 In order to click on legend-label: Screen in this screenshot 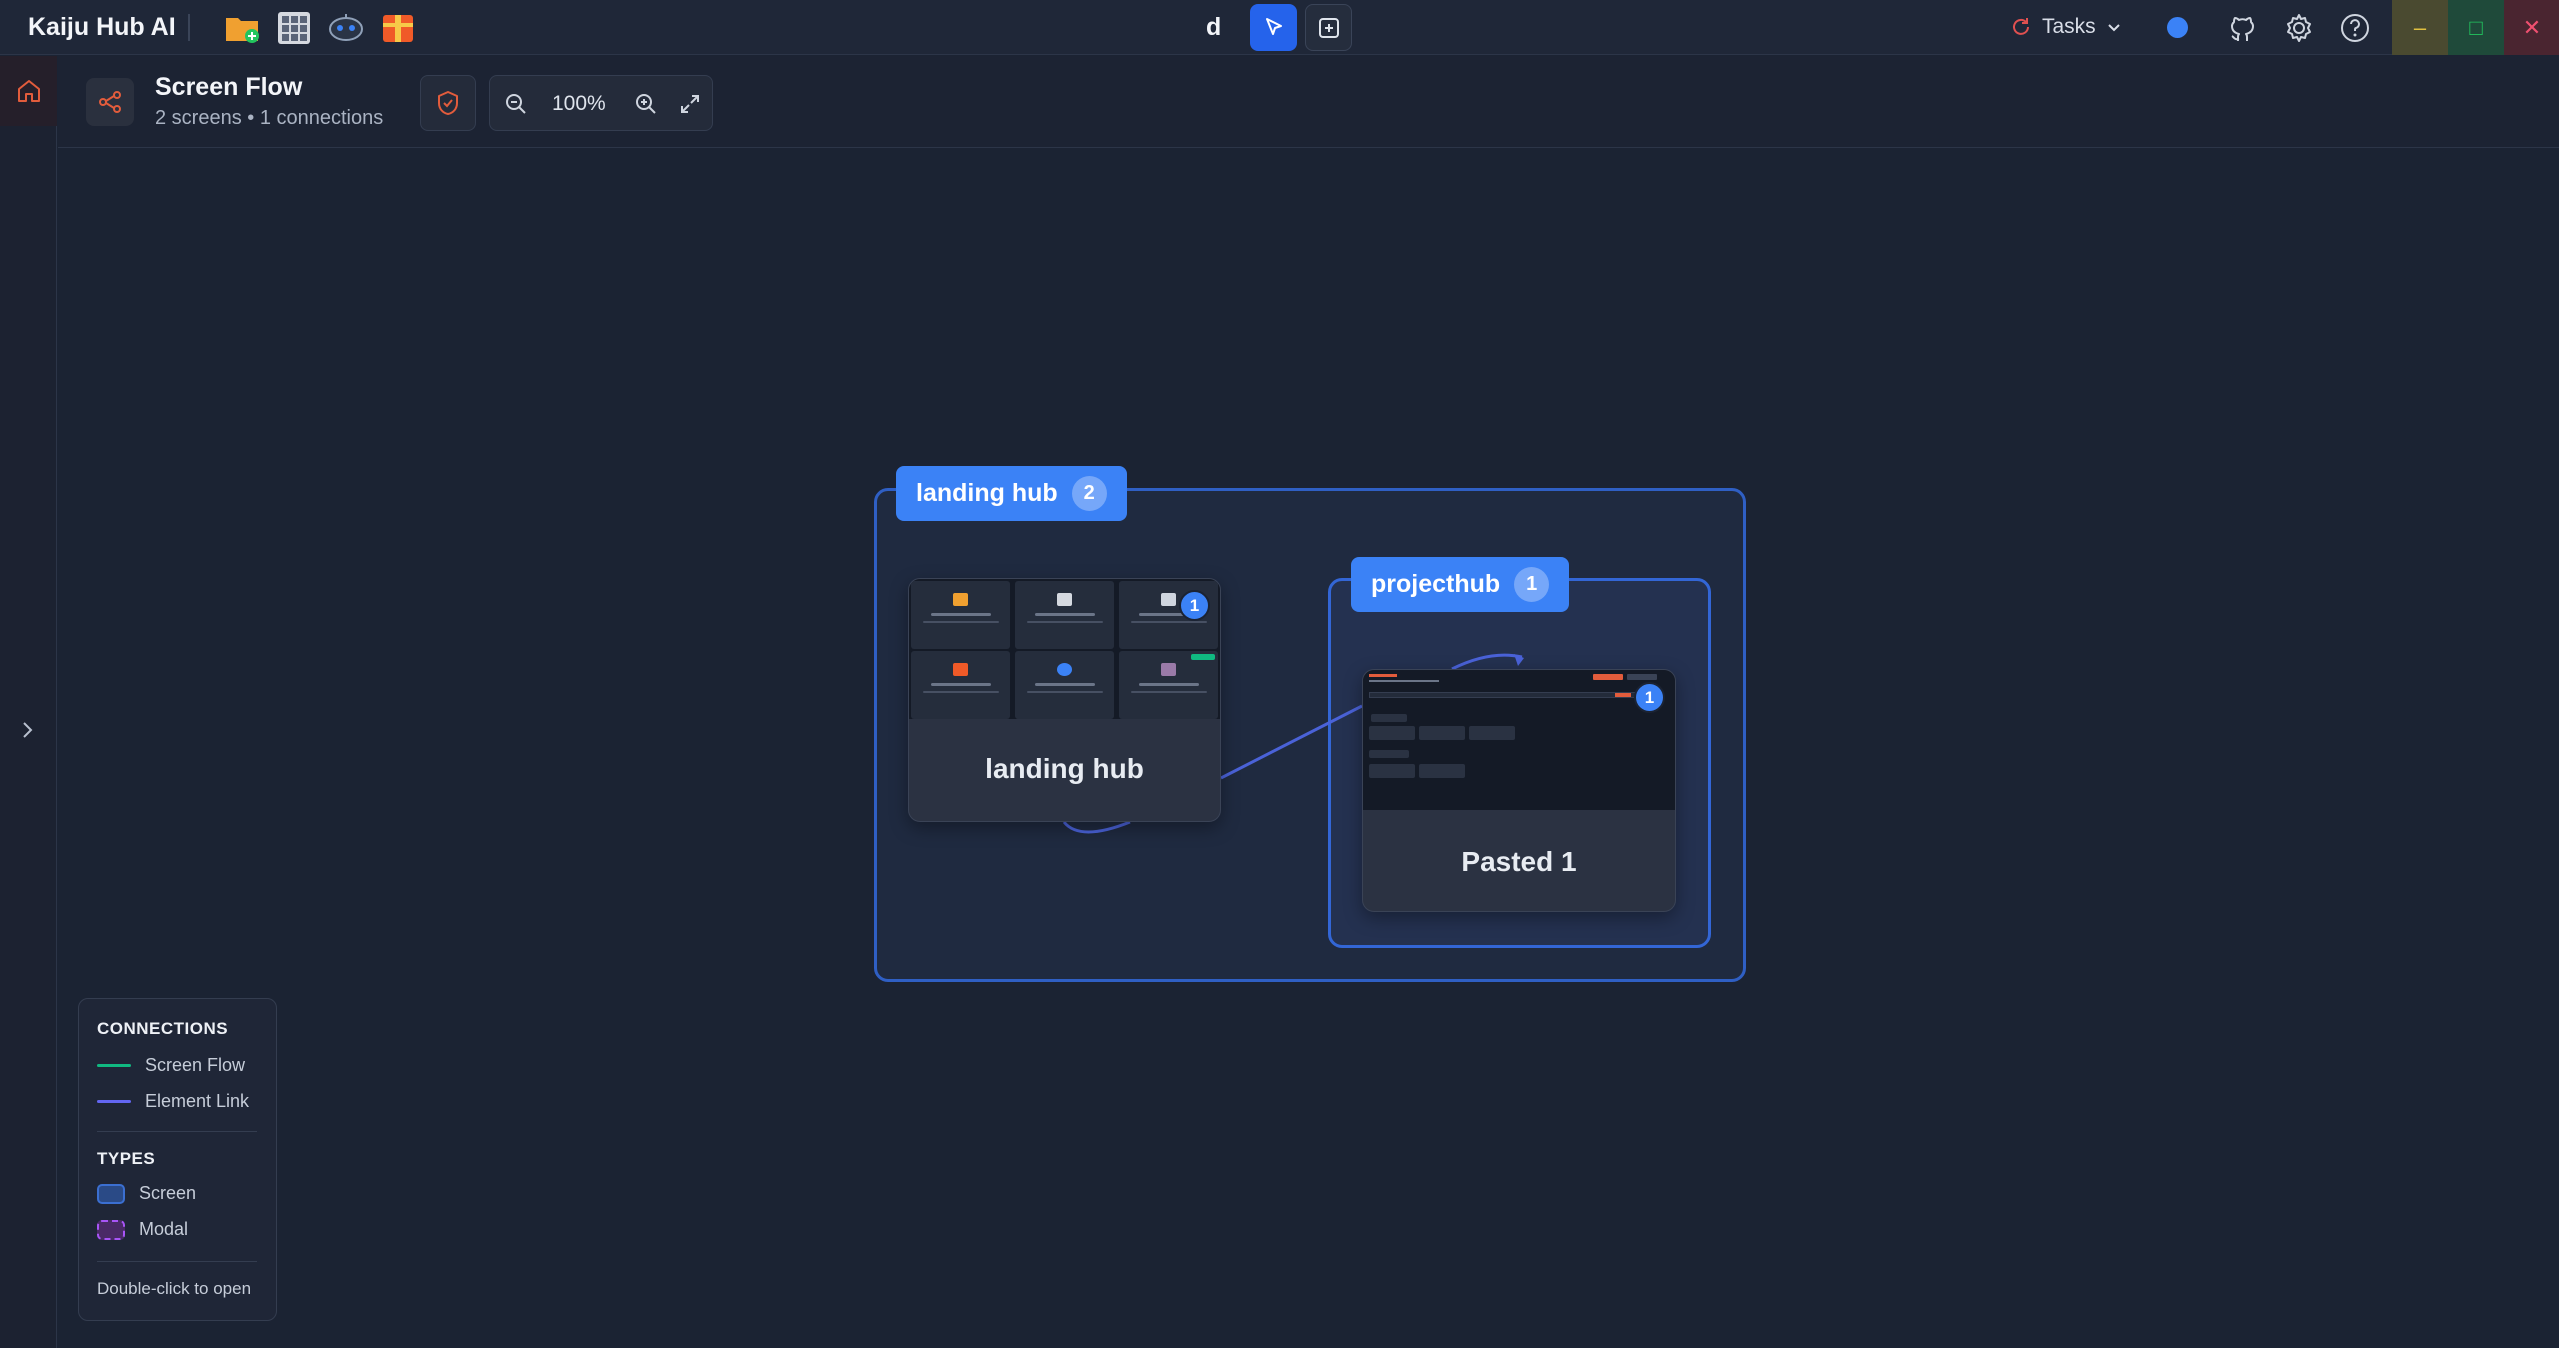, I will do `click(168, 1193)`.